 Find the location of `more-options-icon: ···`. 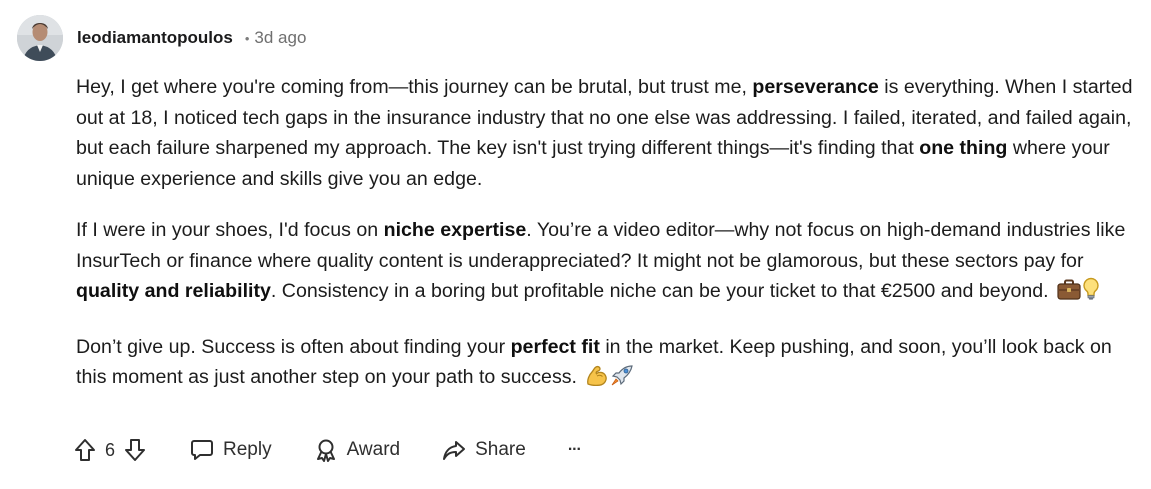

more-options-icon: ··· is located at coordinates (574, 449).